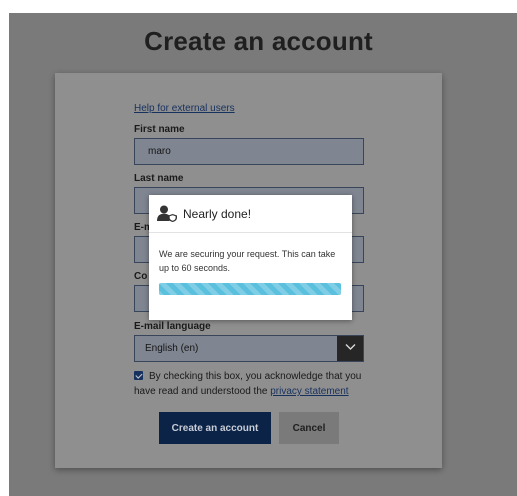  What do you see at coordinates (309, 428) in the screenshot?
I see `cancel-button: Cancel` at bounding box center [309, 428].